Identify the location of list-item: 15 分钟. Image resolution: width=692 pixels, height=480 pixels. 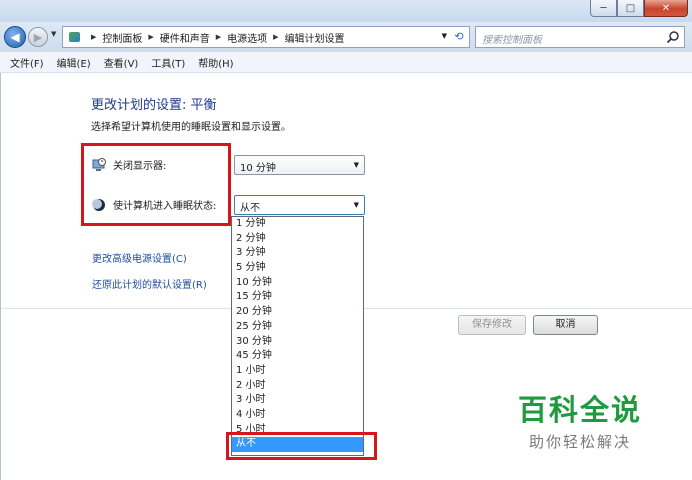
(297, 297).